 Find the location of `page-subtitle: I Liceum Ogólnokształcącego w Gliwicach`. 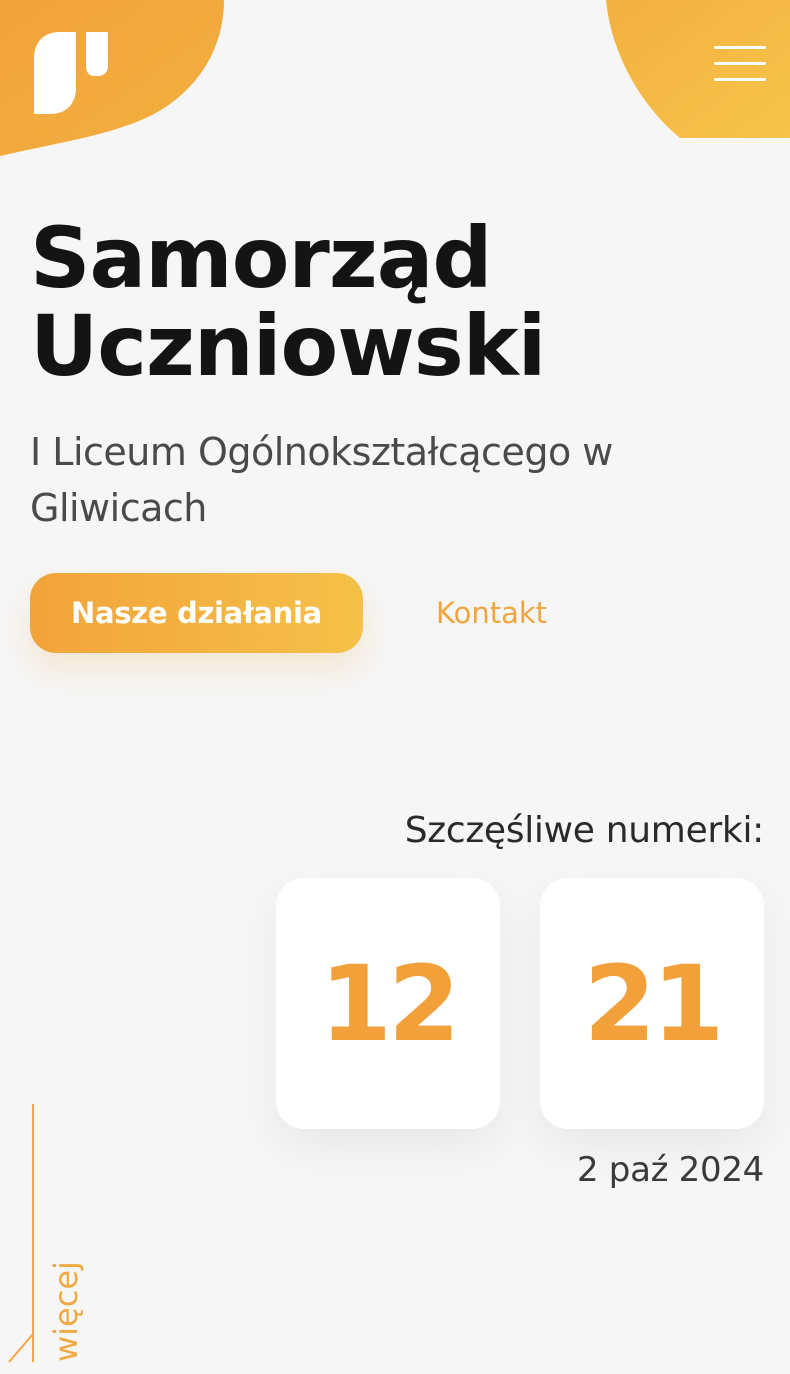

page-subtitle: I Liceum Ogólnokształcącego w Gliwicach is located at coordinates (321, 480).